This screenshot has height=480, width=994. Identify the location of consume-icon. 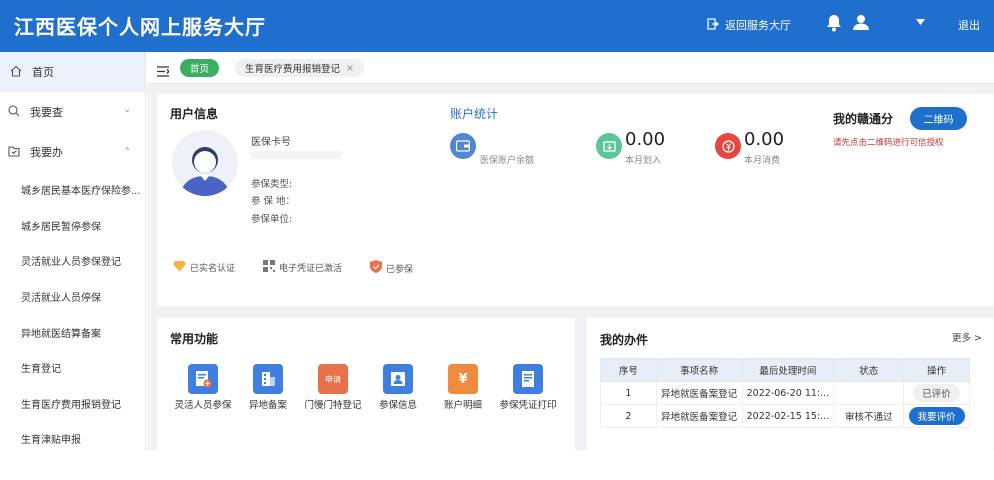
(728, 146).